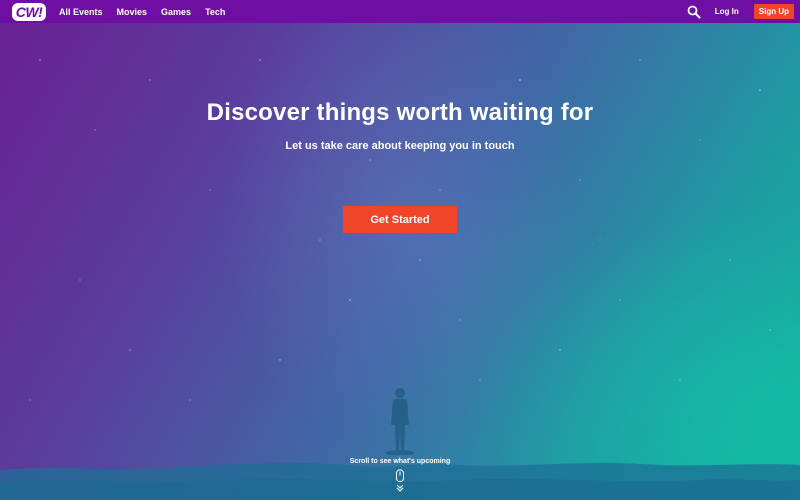 This screenshot has height=500, width=800. Describe the element at coordinates (400, 488) in the screenshot. I see `chevron-down-icon` at that location.